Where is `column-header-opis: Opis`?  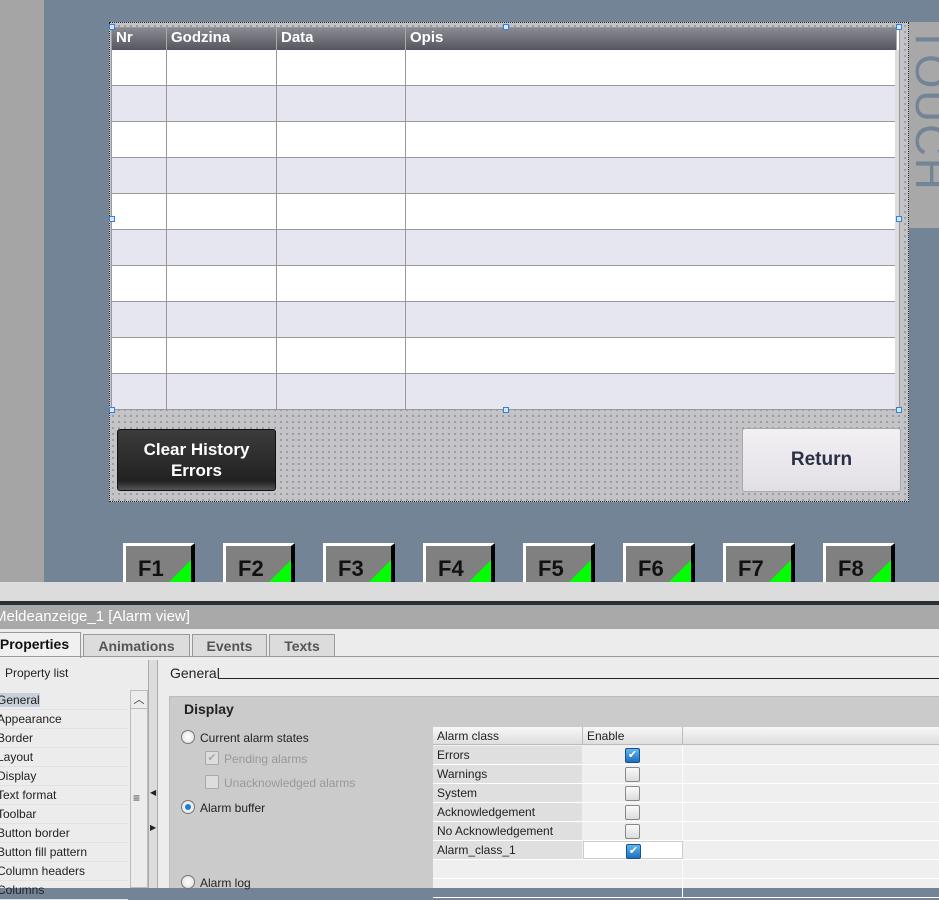 column-header-opis: Opis is located at coordinates (651, 39).